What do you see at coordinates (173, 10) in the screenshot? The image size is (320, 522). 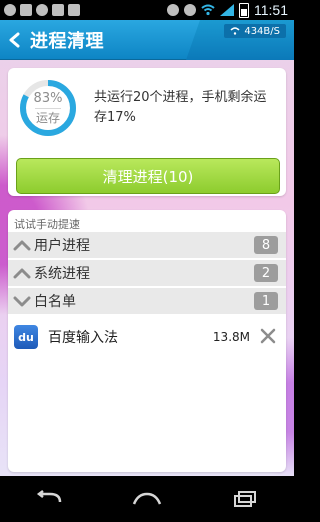 I see `alarm-icon` at bounding box center [173, 10].